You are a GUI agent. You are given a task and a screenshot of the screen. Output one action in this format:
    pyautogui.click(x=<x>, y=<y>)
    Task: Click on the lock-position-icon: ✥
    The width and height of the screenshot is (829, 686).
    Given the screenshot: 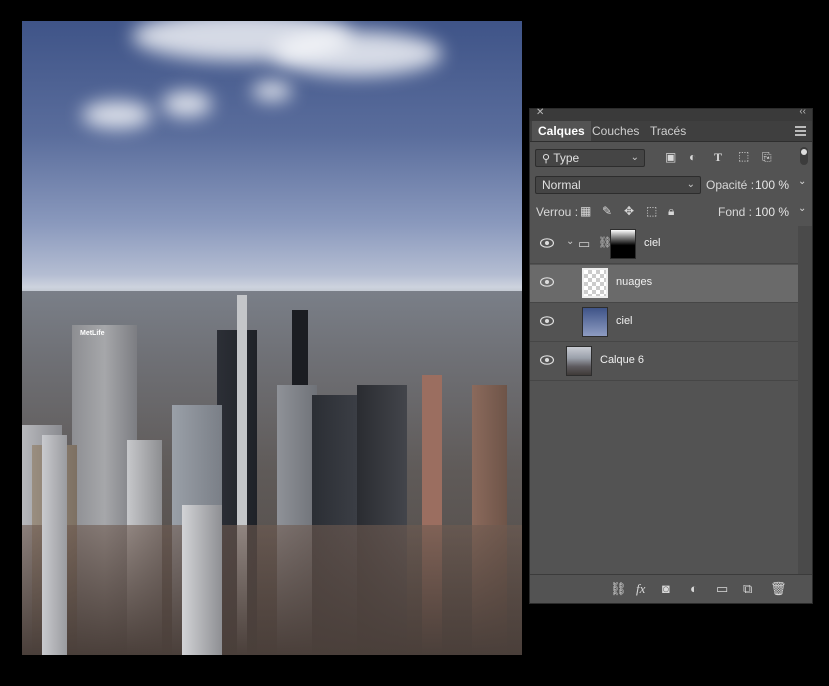 What is the action you would take?
    pyautogui.click(x=629, y=211)
    